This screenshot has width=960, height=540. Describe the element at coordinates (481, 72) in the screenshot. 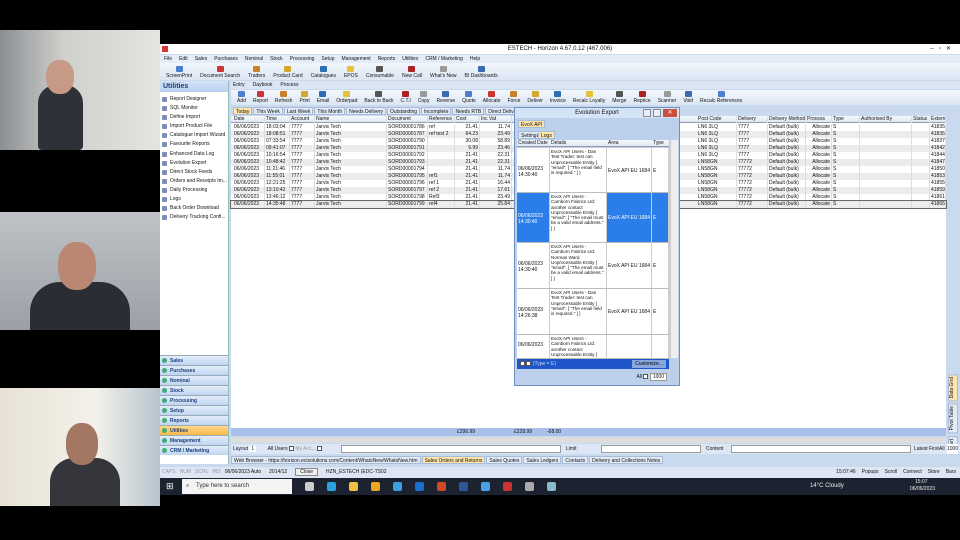

I see `toolbar-button-bi-dashboards: BI Dashboards` at that location.